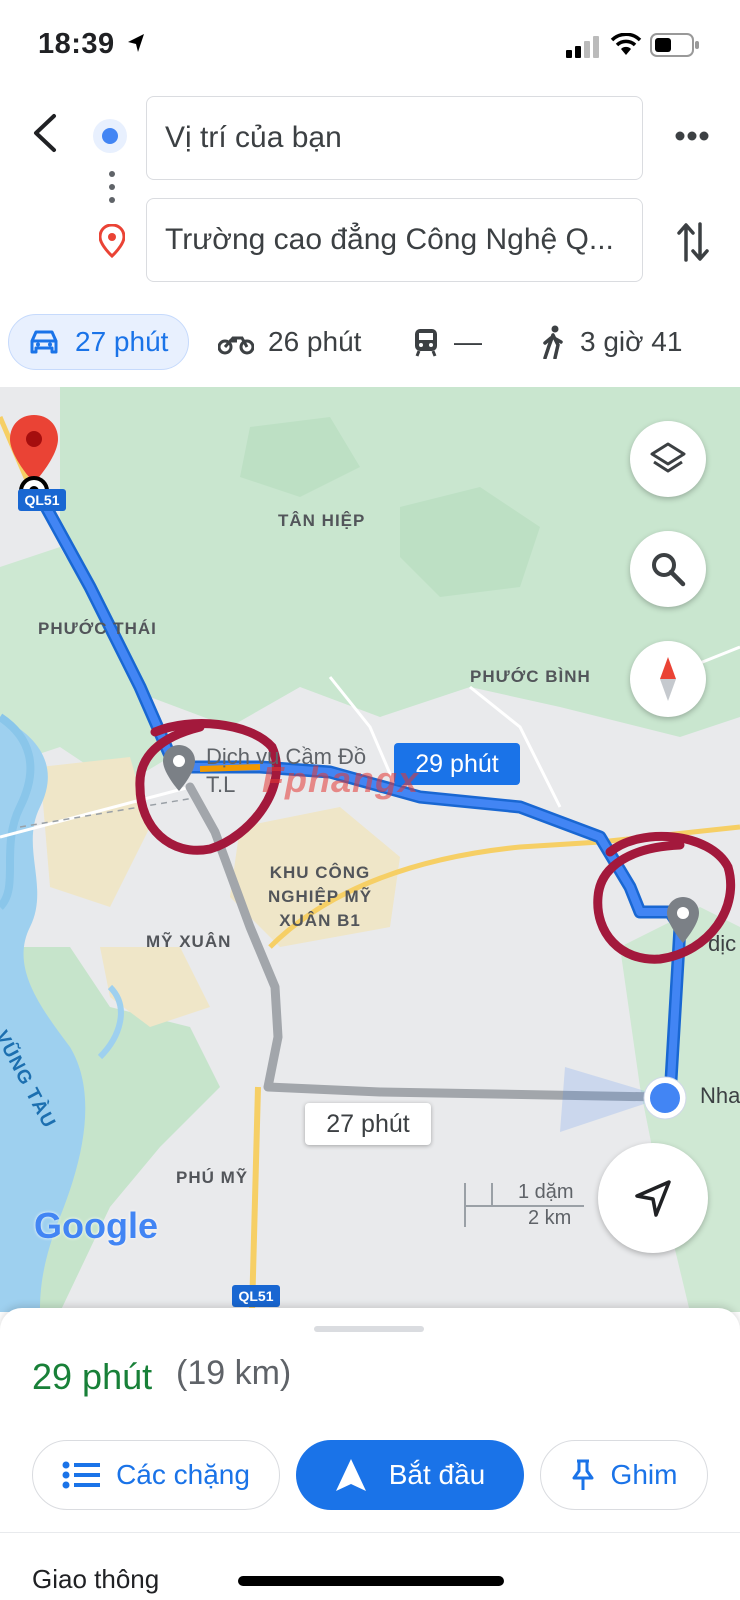  Describe the element at coordinates (693, 242) in the screenshot. I see `swap-icon` at that location.